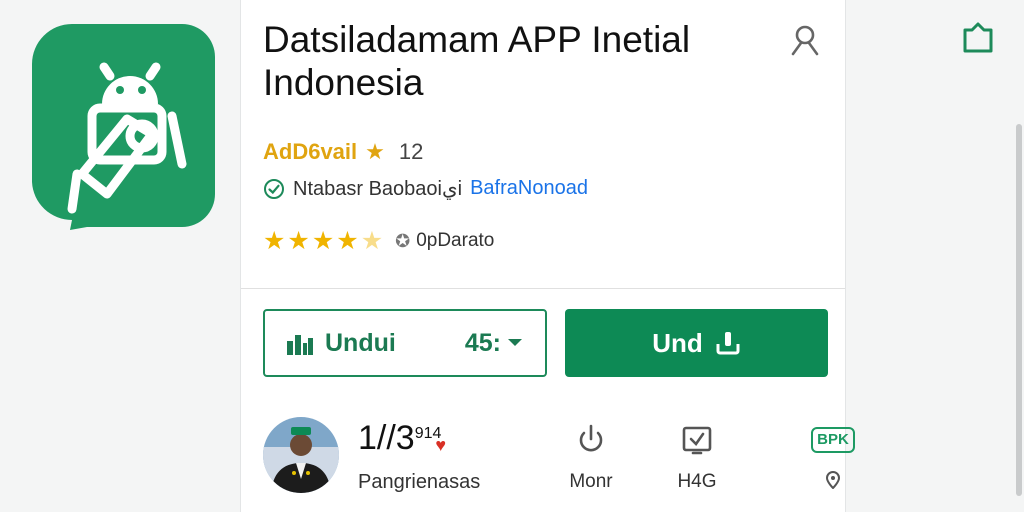  I want to click on stat-label: H4G, so click(697, 481).